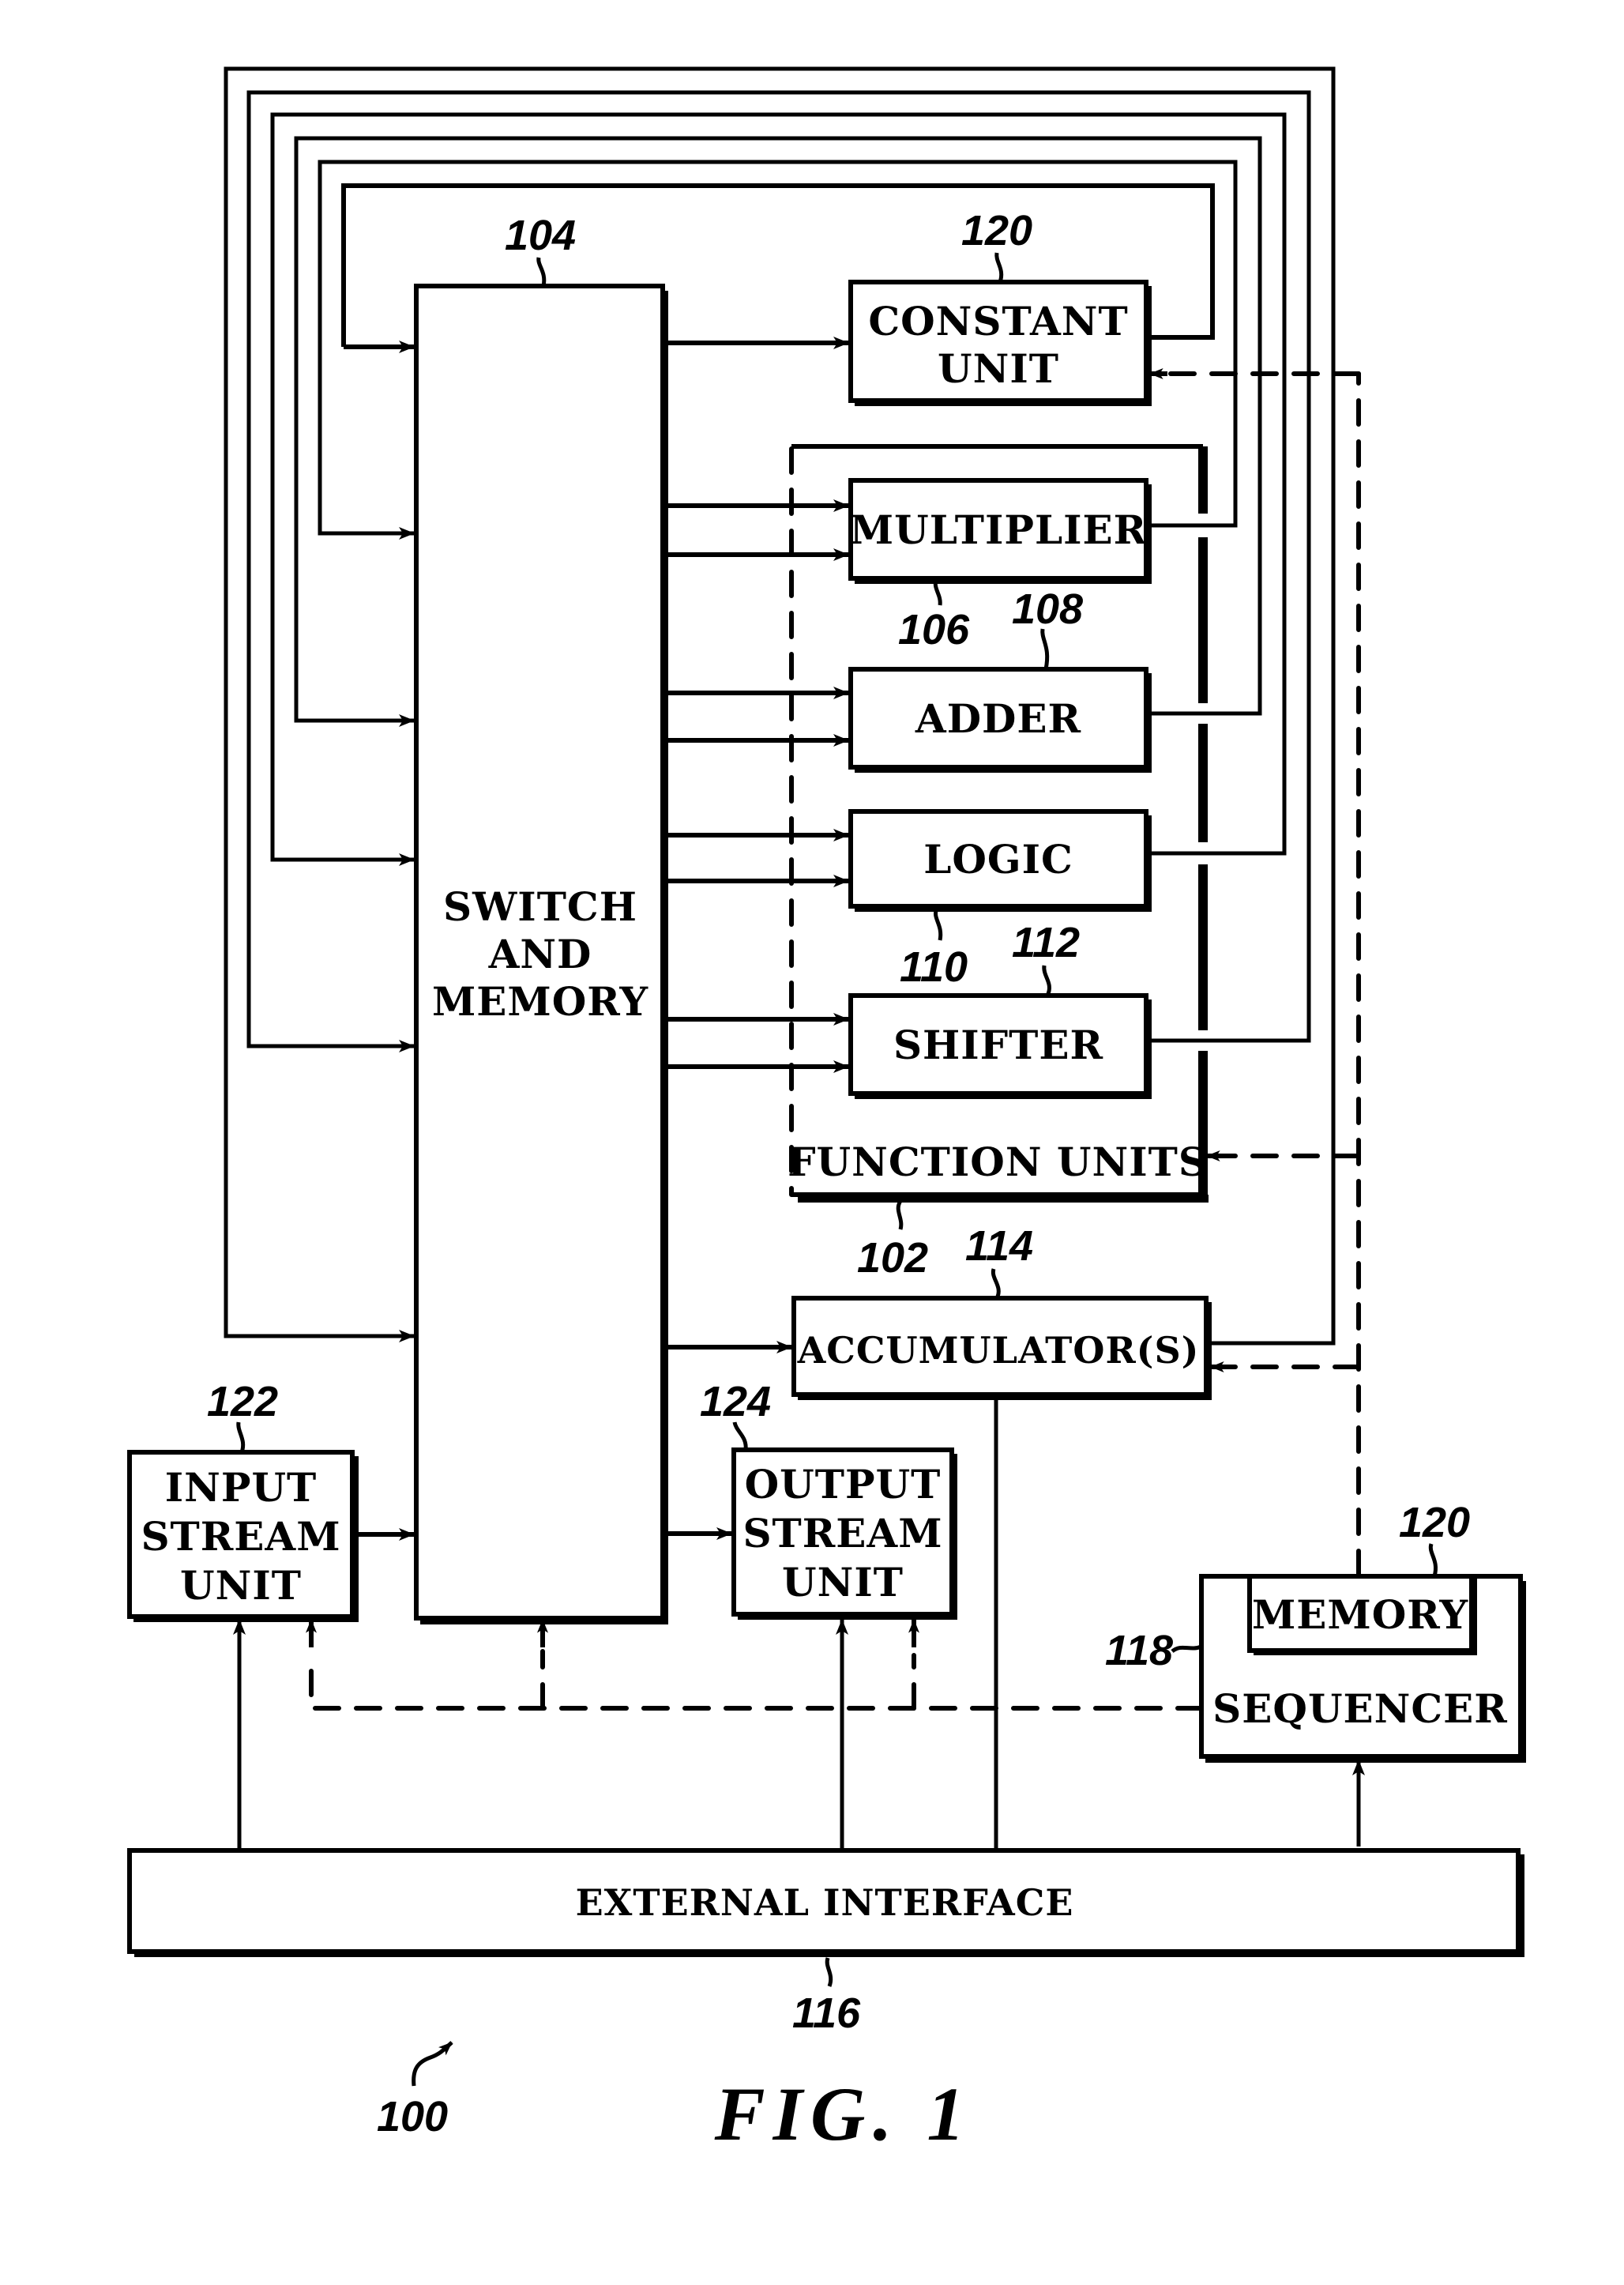 This screenshot has width=1624, height=2285. What do you see at coordinates (998, 1350) in the screenshot?
I see `accumulator-label: ACCUMULATOR(S)` at bounding box center [998, 1350].